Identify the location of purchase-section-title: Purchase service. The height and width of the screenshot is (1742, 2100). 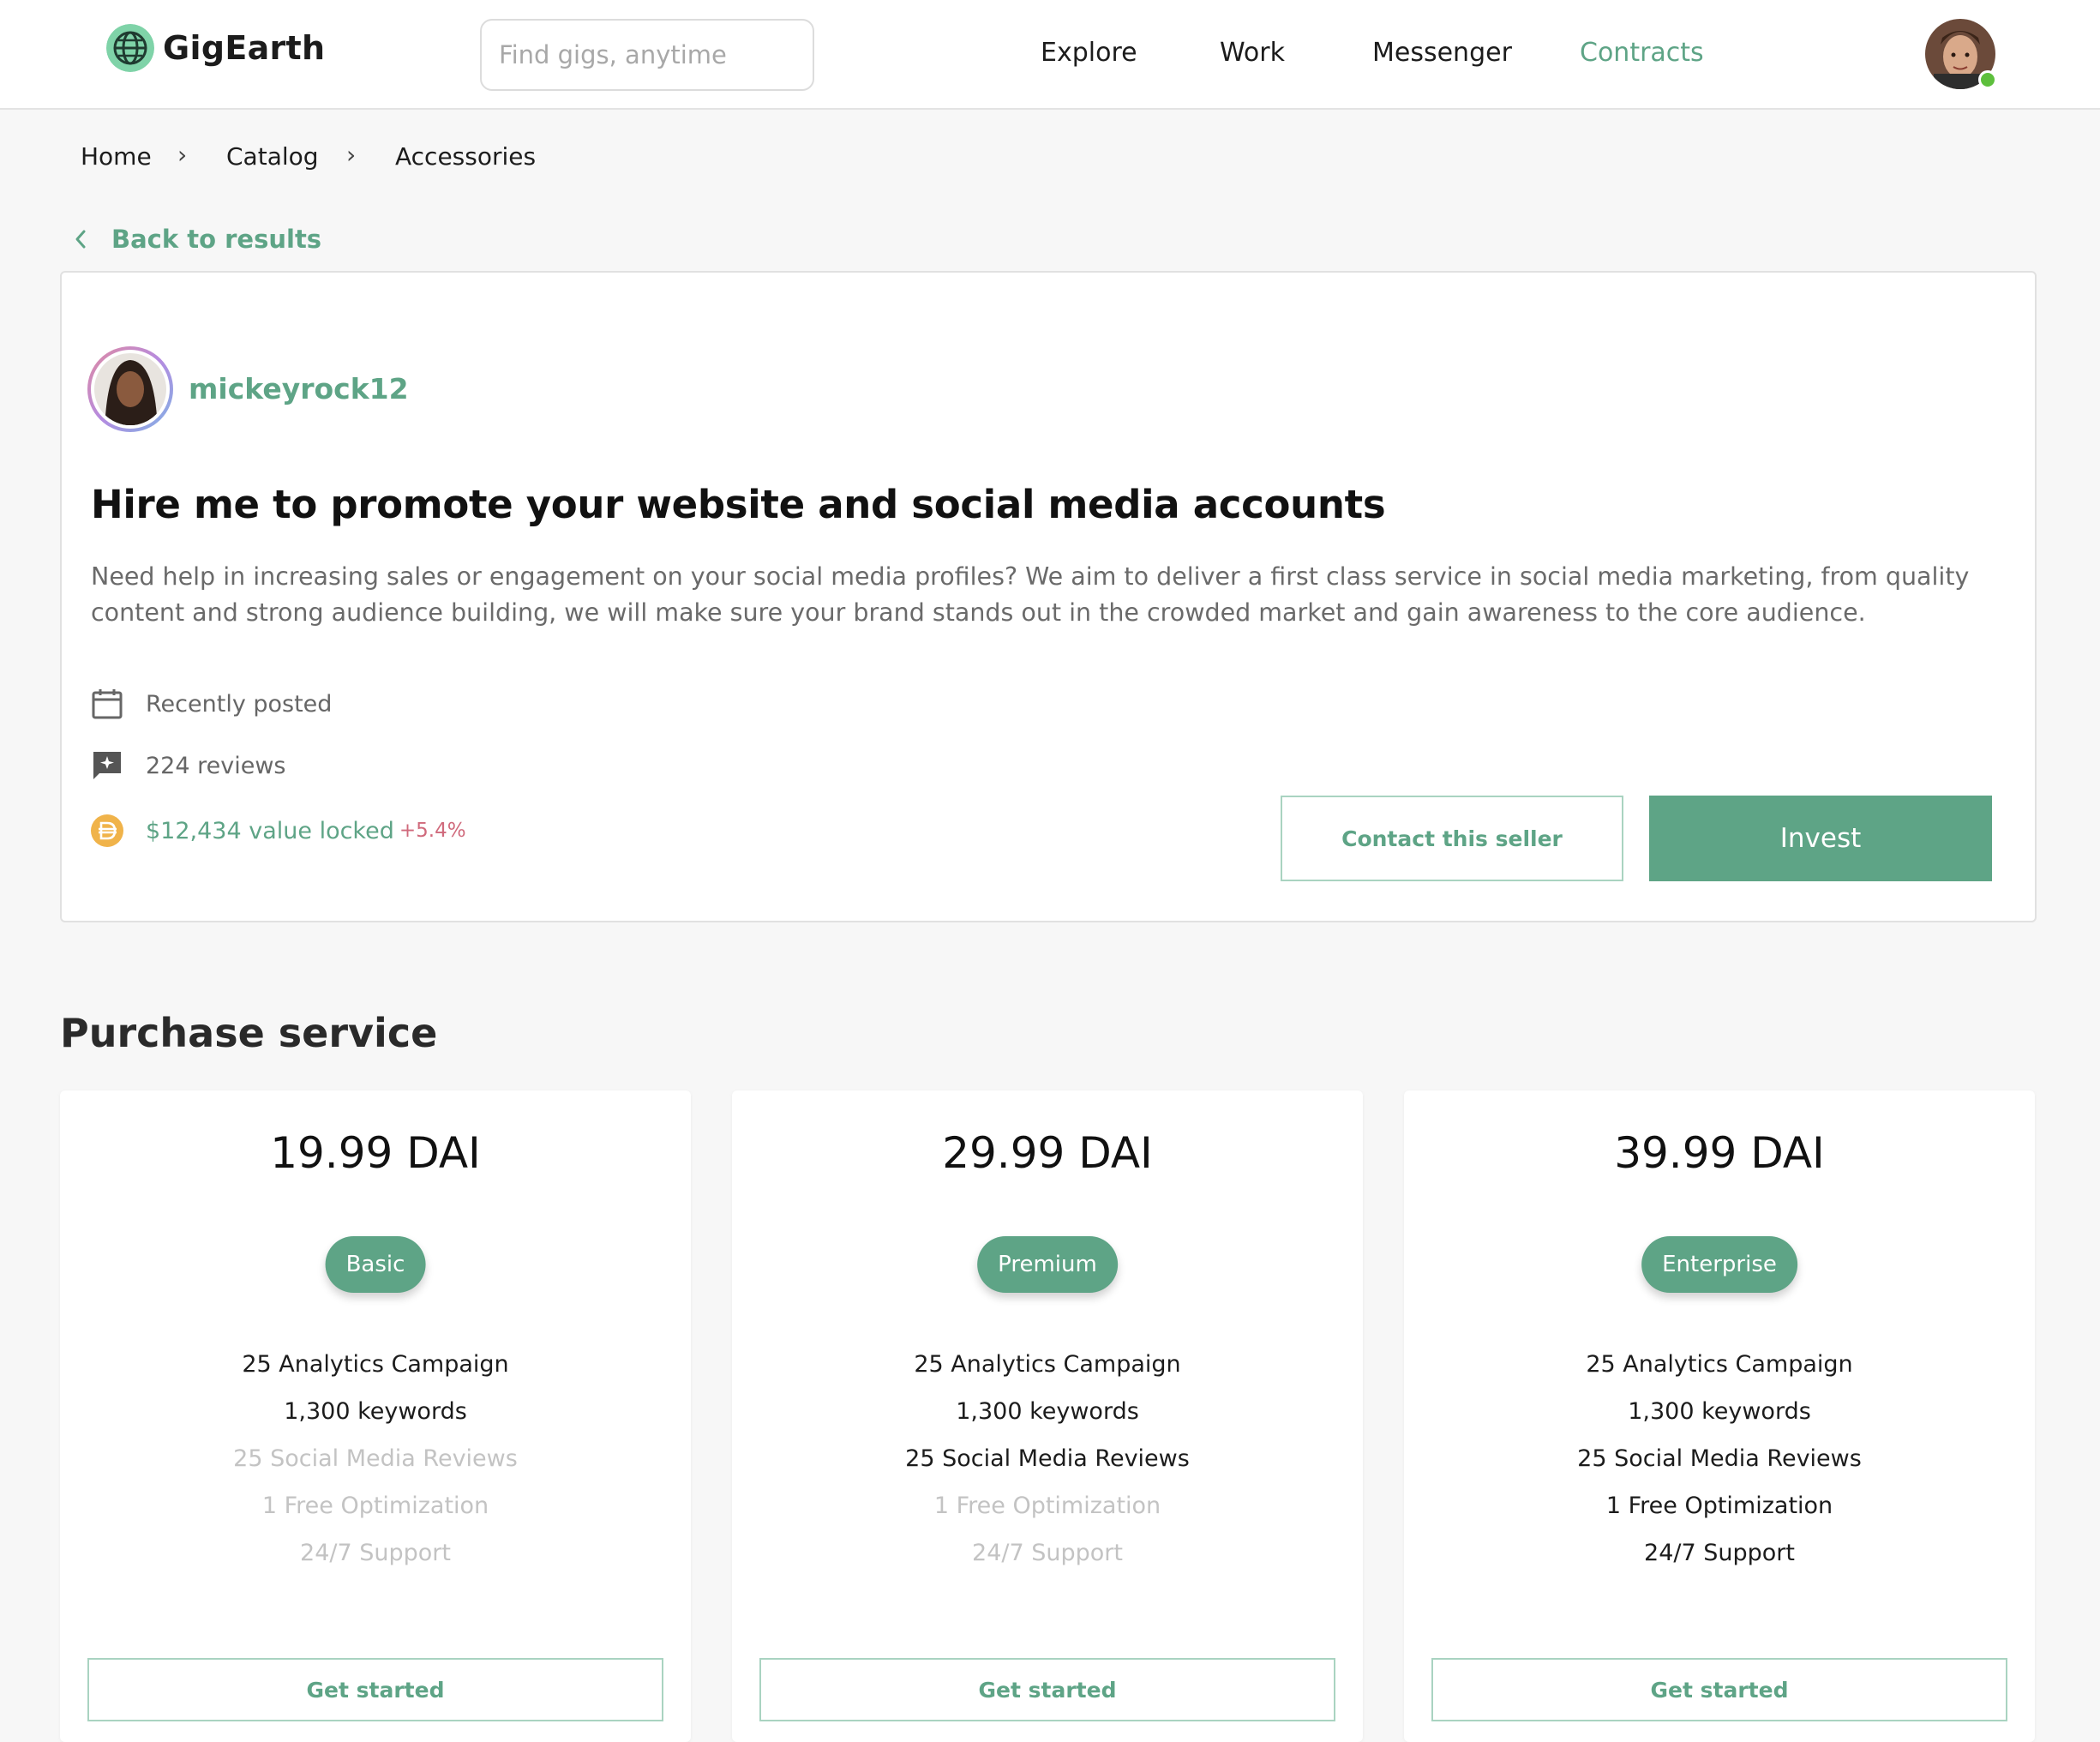
(249, 1033).